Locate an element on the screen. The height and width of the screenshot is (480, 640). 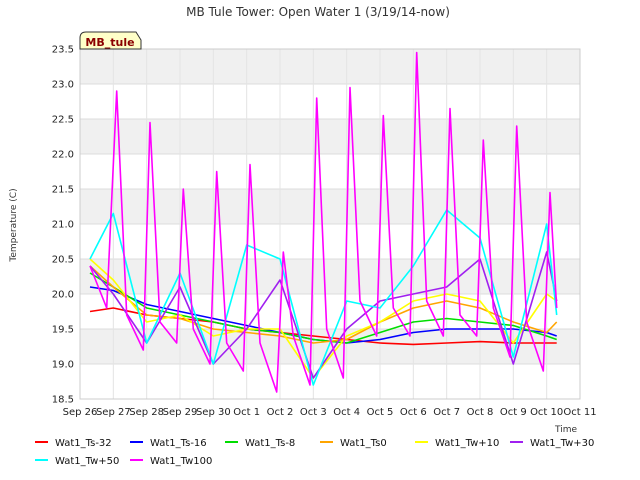
x-tick-label: Oct 10 is located at coordinates (546, 412).